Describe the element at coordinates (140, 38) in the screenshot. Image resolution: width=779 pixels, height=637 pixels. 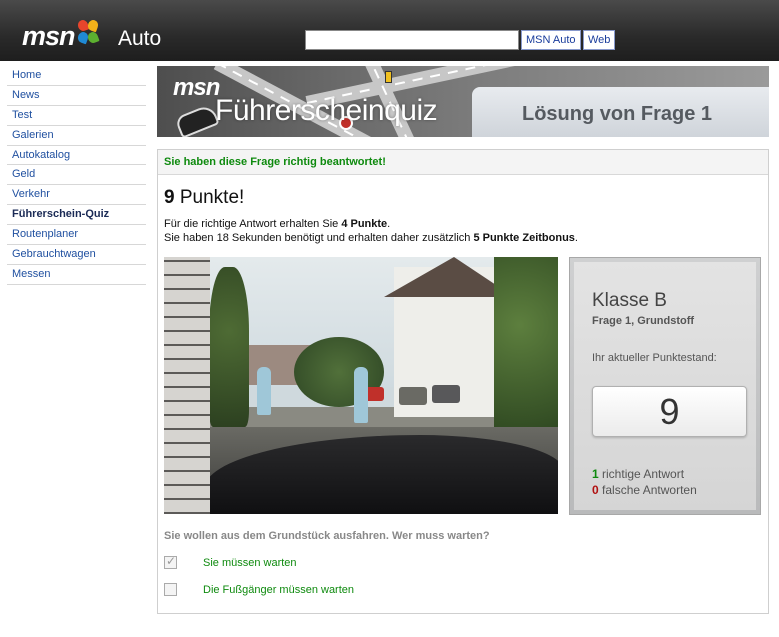
I see `section-title: Auto` at that location.